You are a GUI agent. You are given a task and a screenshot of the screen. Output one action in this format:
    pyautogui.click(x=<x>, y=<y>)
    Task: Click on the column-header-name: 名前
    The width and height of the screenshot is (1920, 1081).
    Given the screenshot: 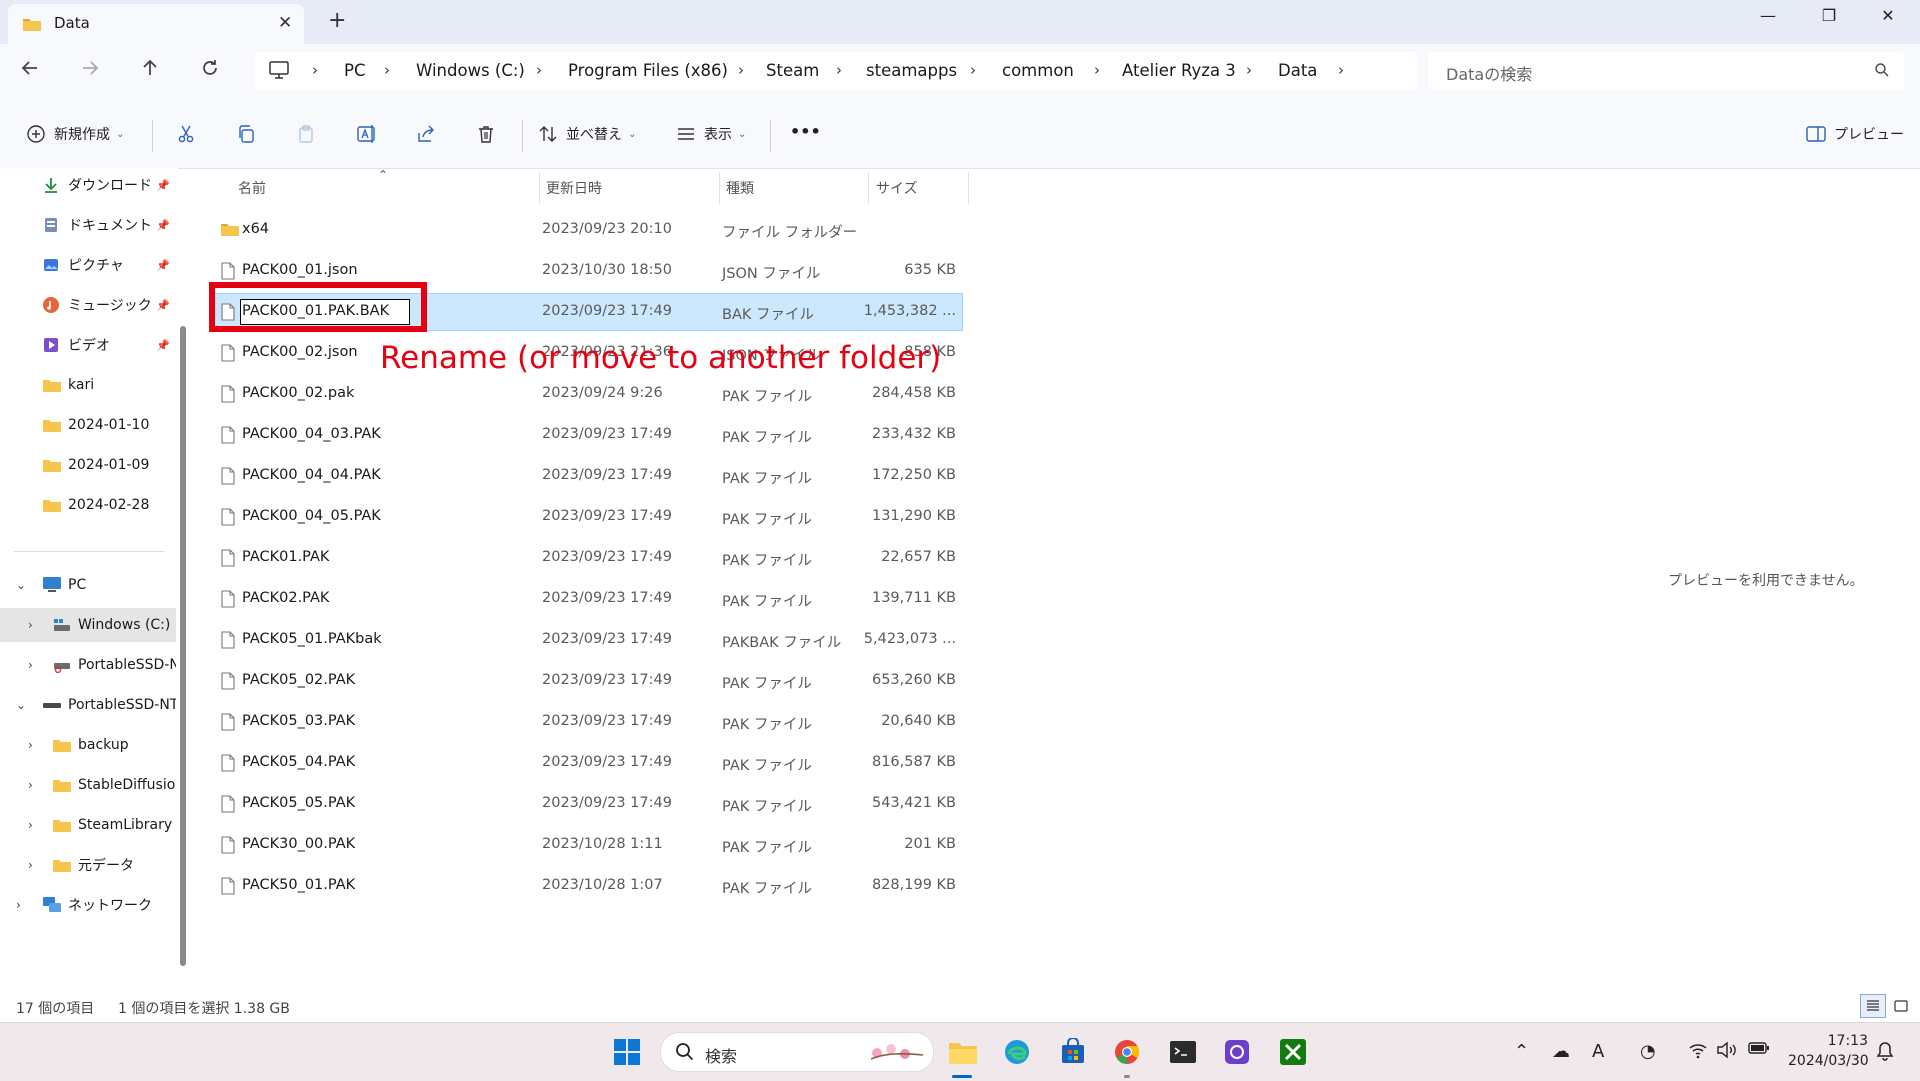 What is the action you would take?
    pyautogui.click(x=252, y=188)
    